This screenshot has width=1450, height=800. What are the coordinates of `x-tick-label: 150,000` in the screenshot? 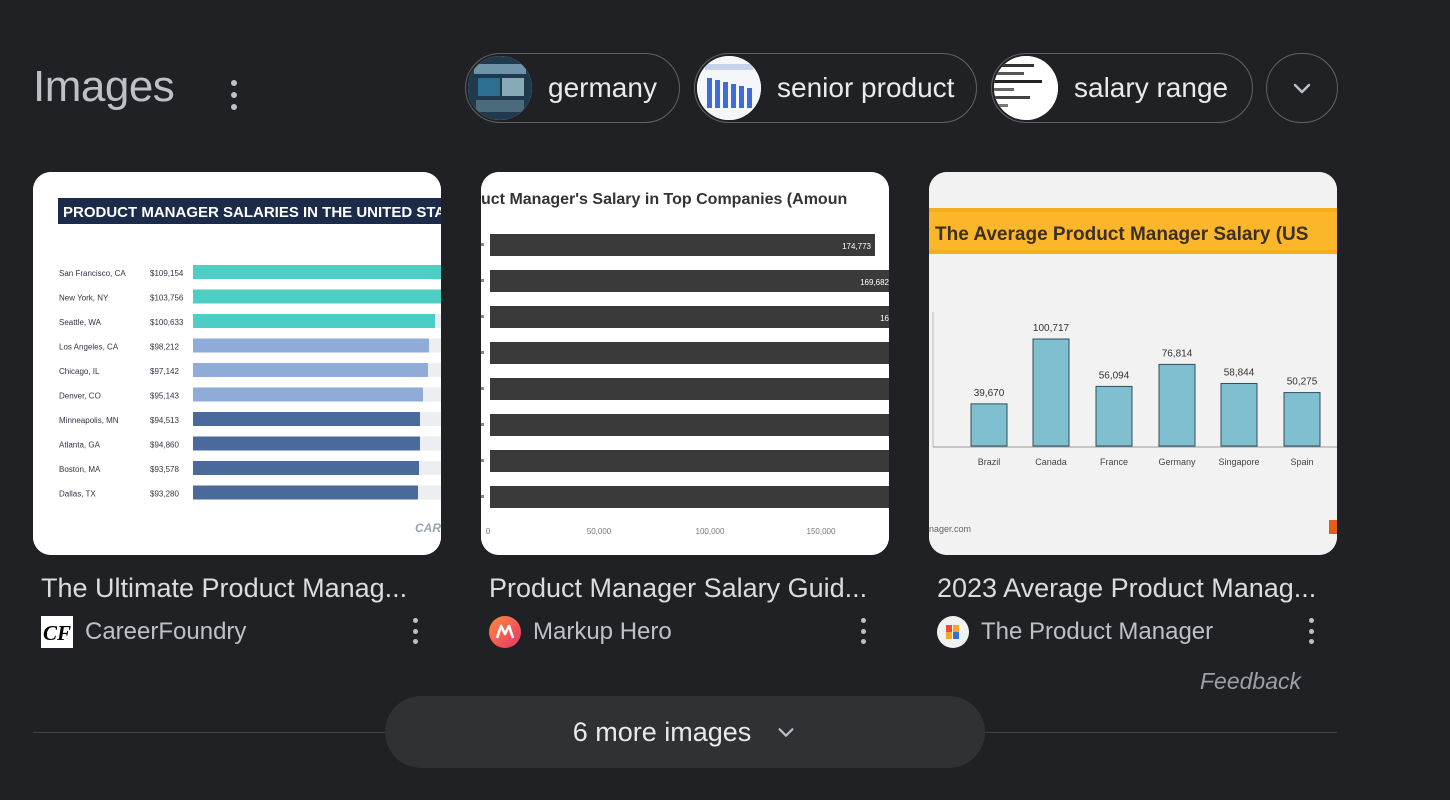 It's located at (821, 531).